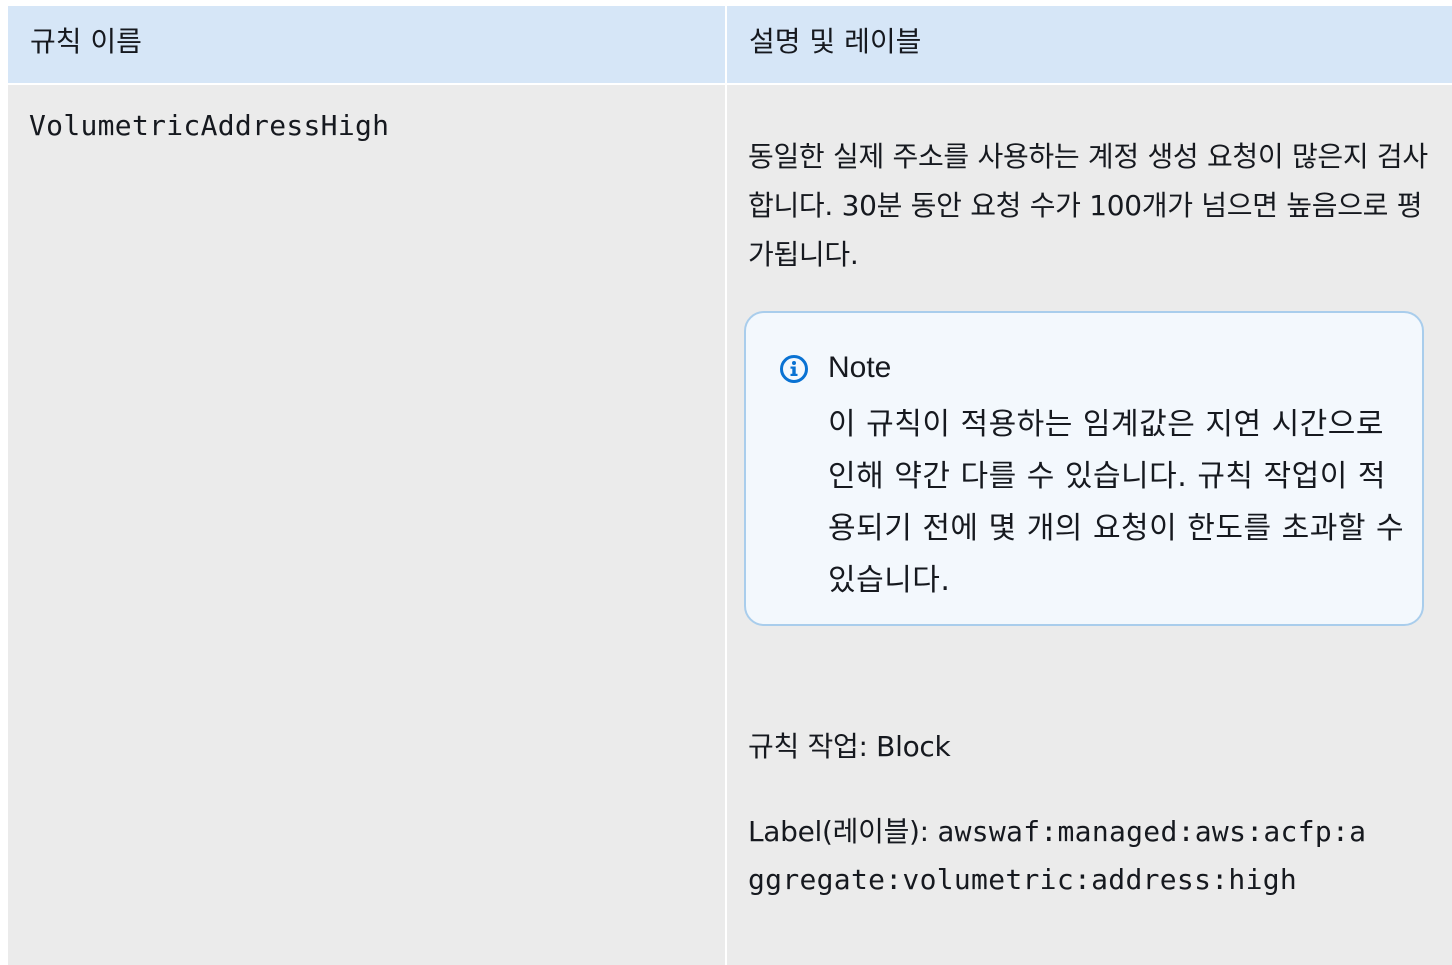 This screenshot has height=965, width=1452. Describe the element at coordinates (794, 369) in the screenshot. I see `info-icon` at that location.